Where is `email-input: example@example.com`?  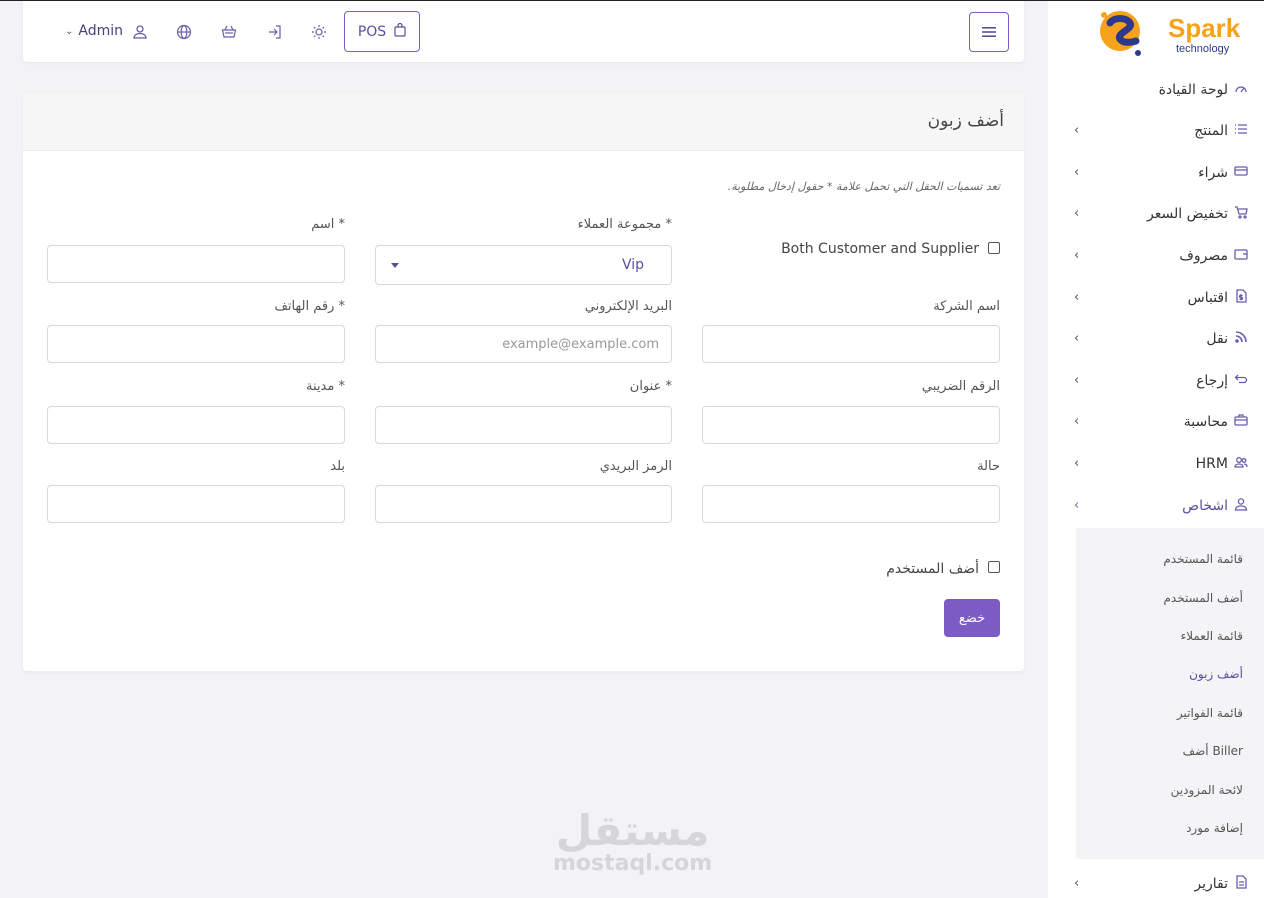 email-input: example@example.com is located at coordinates (523, 344).